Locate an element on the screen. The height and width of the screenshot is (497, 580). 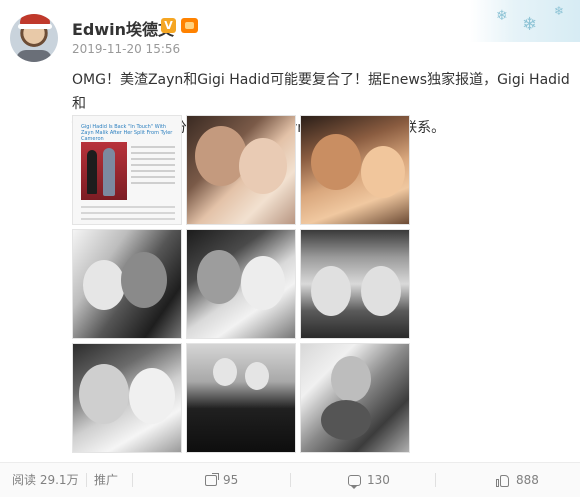
photo-couple-bw-hug is located at coordinates (355, 398).